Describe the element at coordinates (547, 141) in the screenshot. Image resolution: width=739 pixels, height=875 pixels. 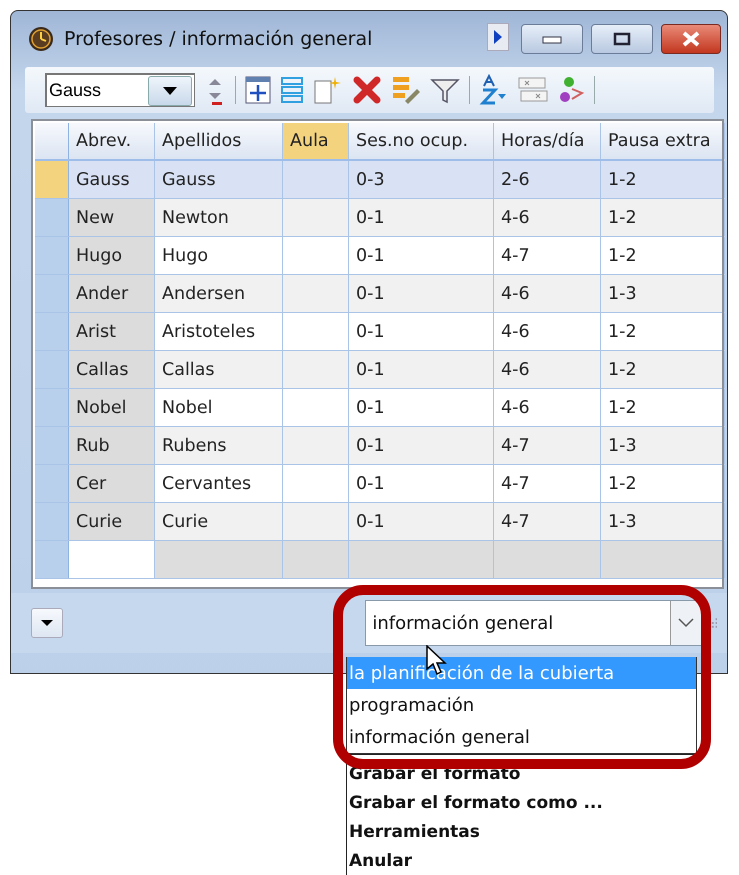
I see `column-header: Horas/día` at that location.